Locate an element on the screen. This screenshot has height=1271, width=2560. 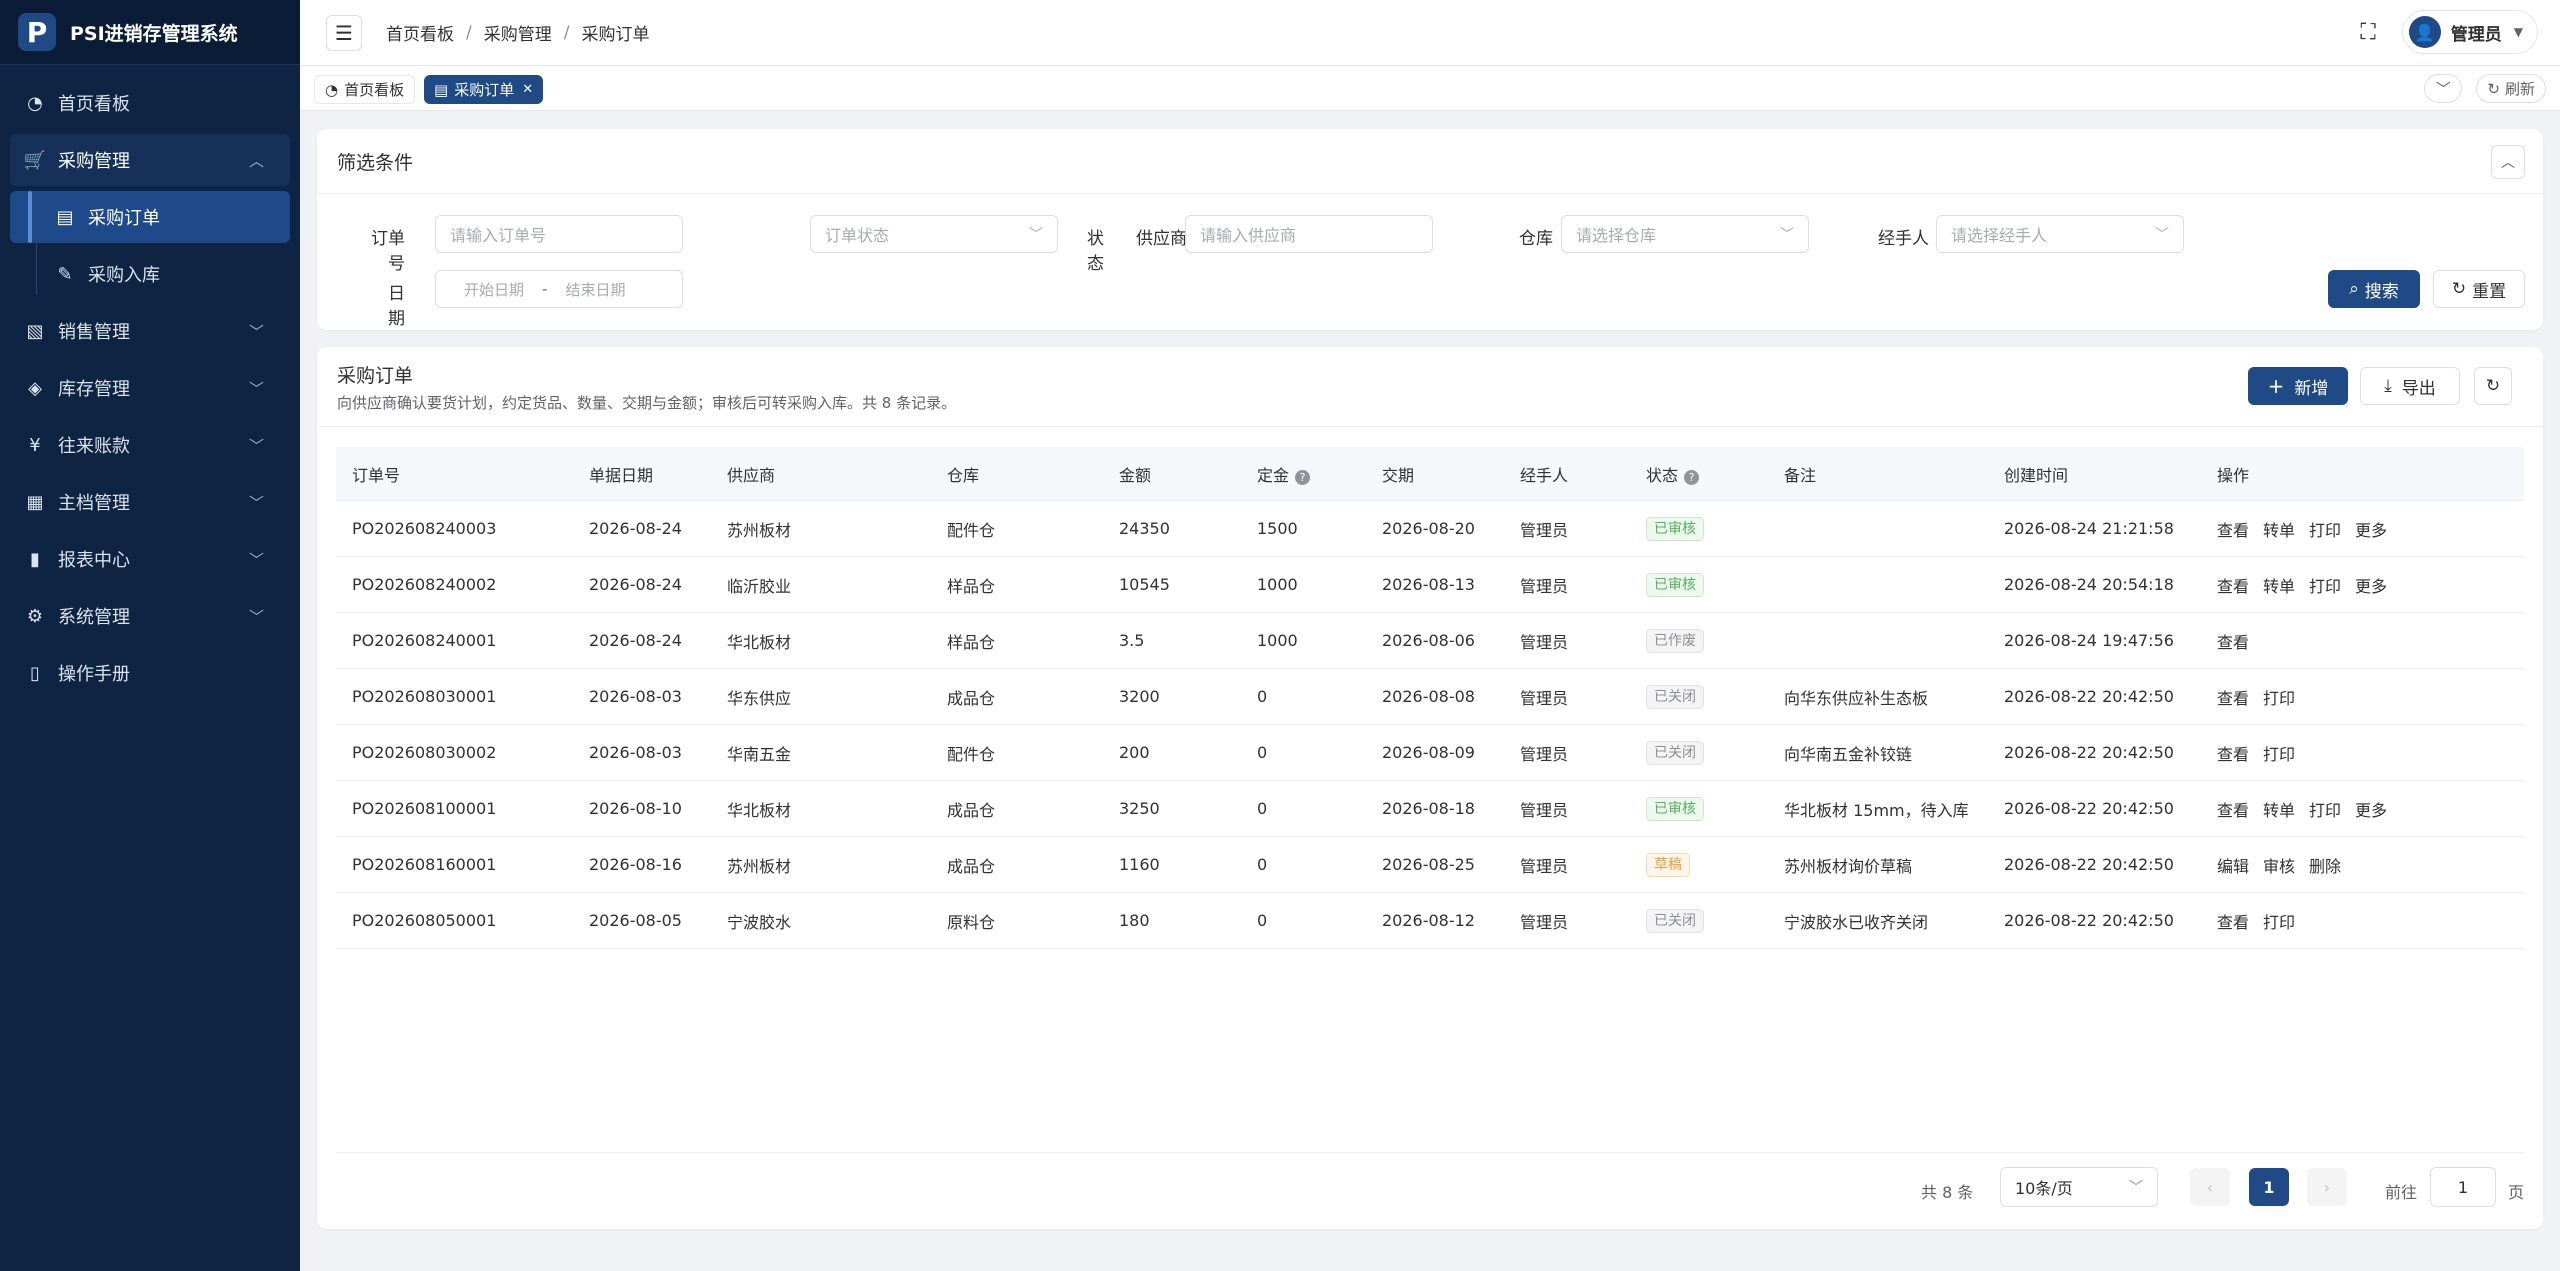
chart-icon: ▮ is located at coordinates (35, 559).